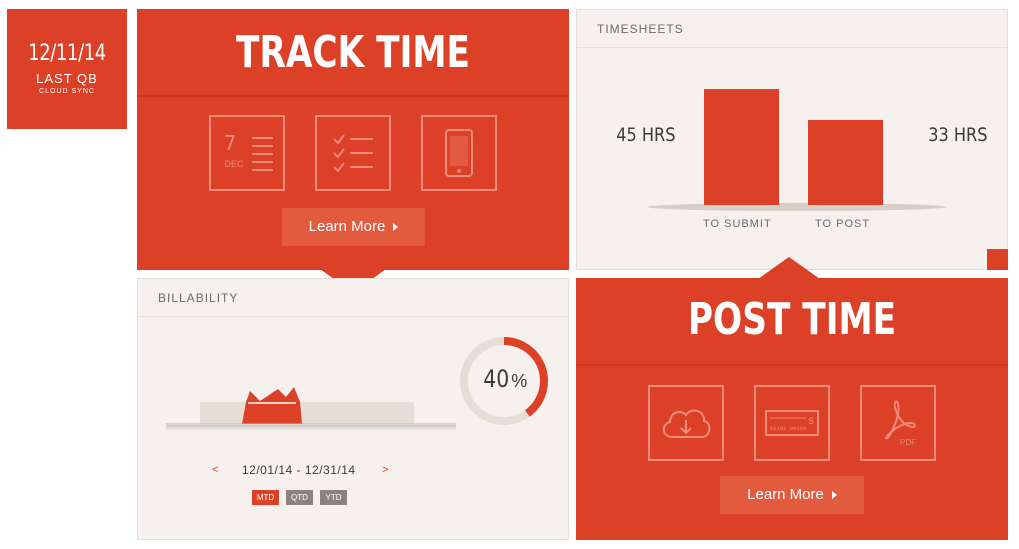 This screenshot has height=549, width=1019. What do you see at coordinates (265, 497) in the screenshot?
I see `tab-mtd: MTD` at bounding box center [265, 497].